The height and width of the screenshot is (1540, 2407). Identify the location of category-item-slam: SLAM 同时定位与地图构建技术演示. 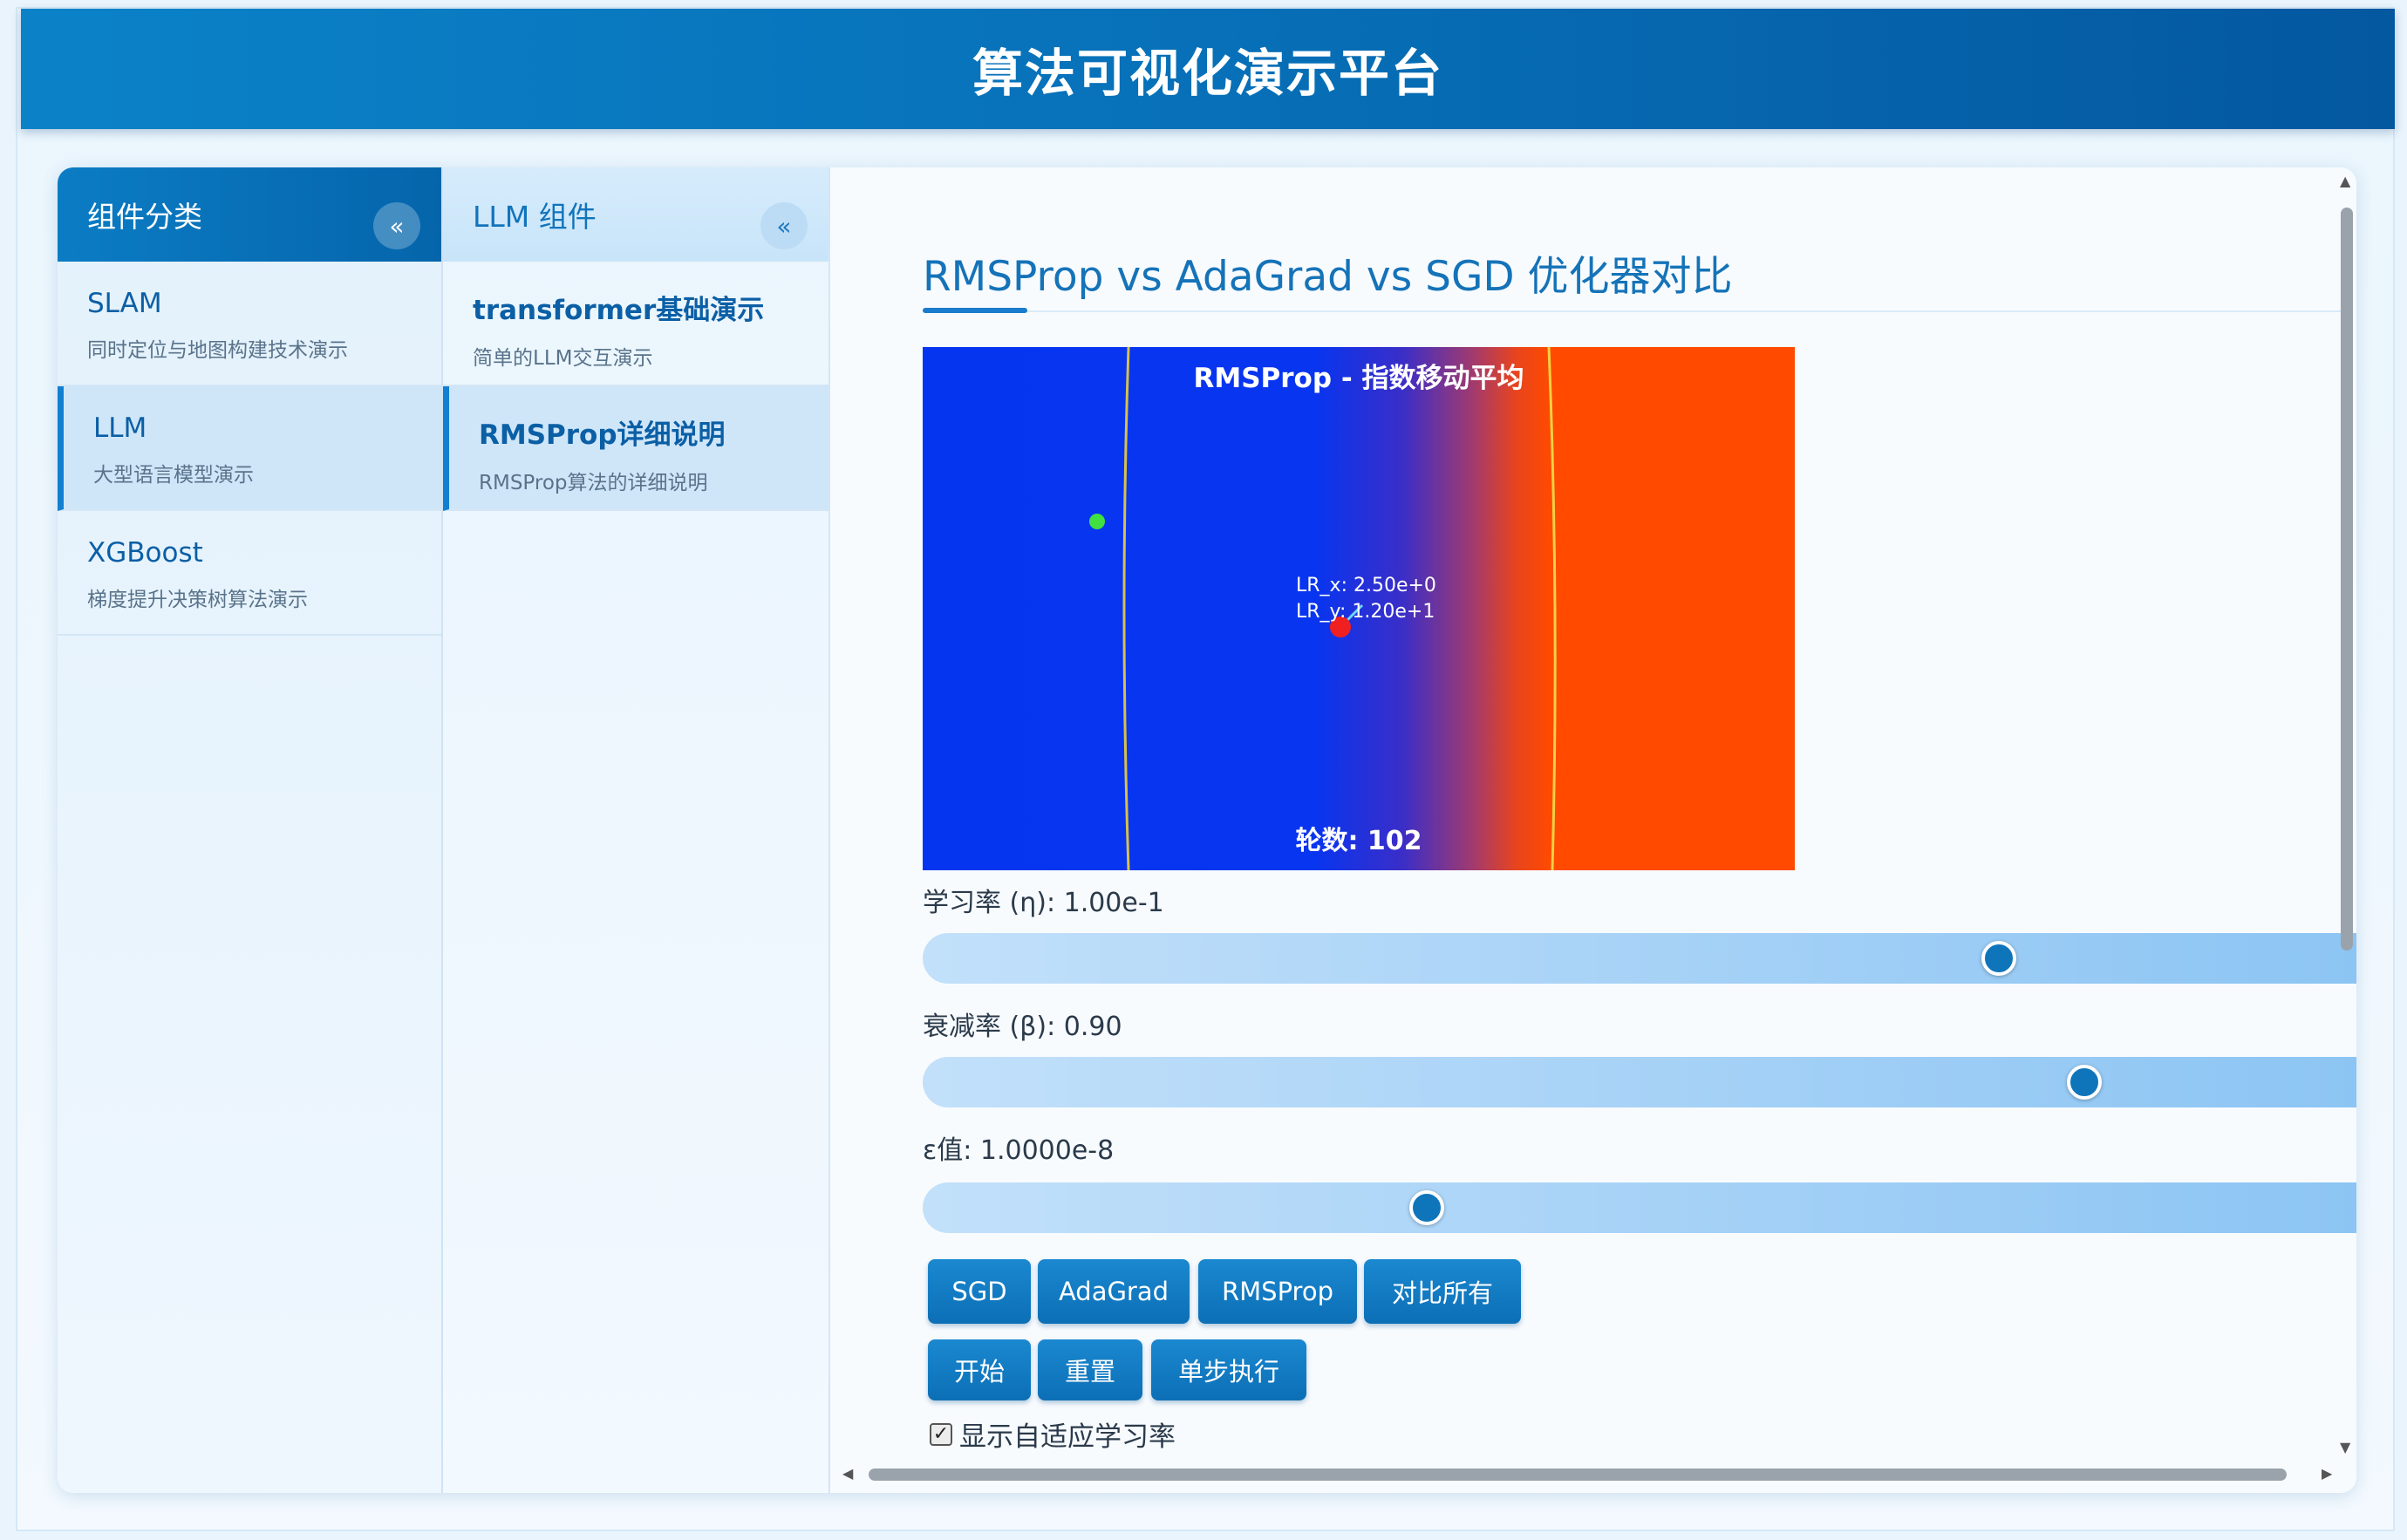
(250, 324).